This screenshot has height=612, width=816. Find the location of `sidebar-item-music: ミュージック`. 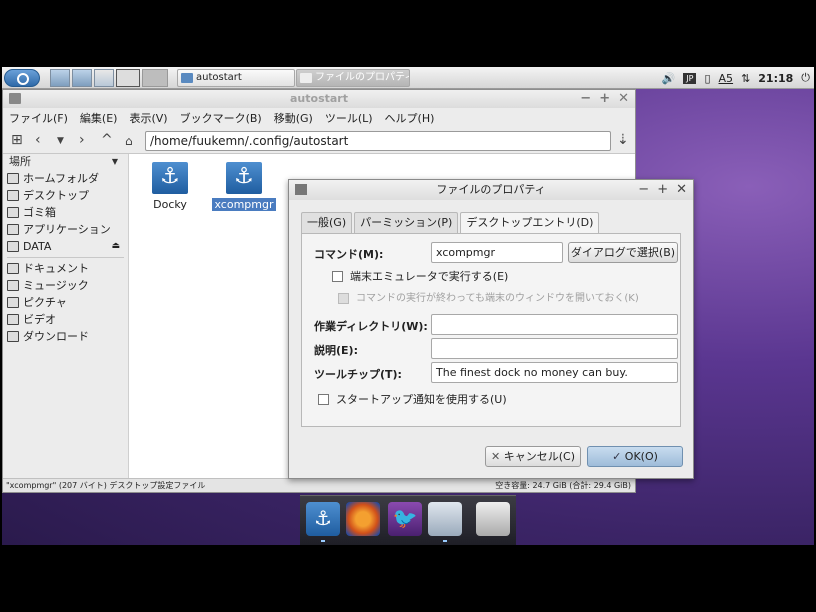

sidebar-item-music: ミュージック is located at coordinates (65, 285).